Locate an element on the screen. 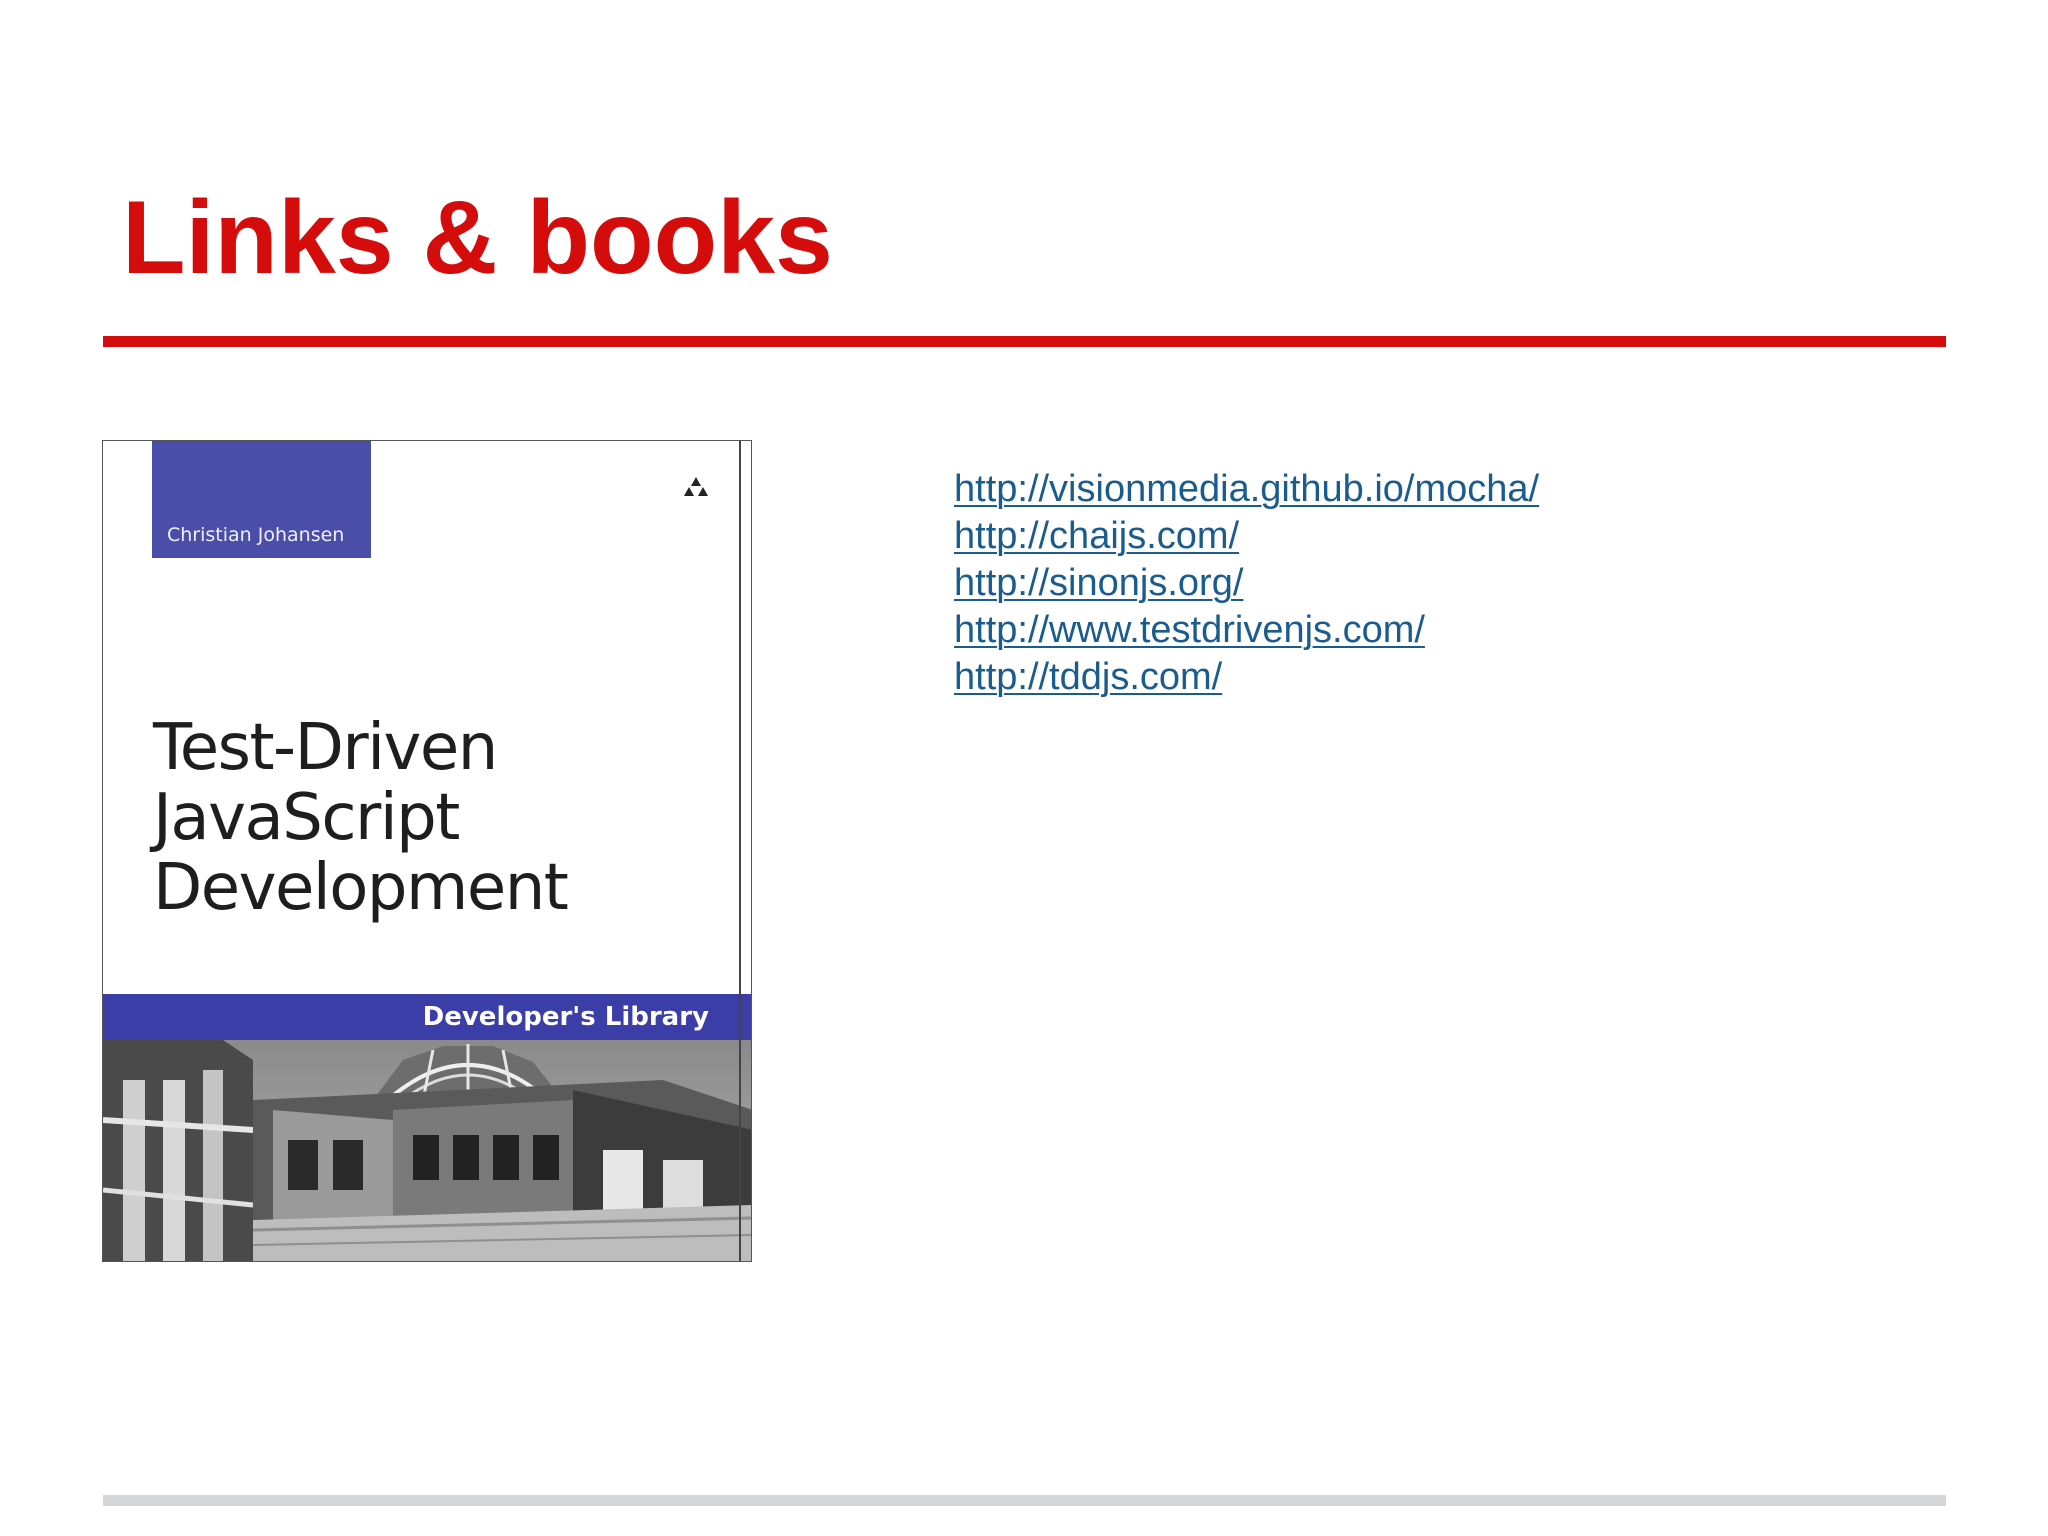  cover-edge-line is located at coordinates (740, 851).